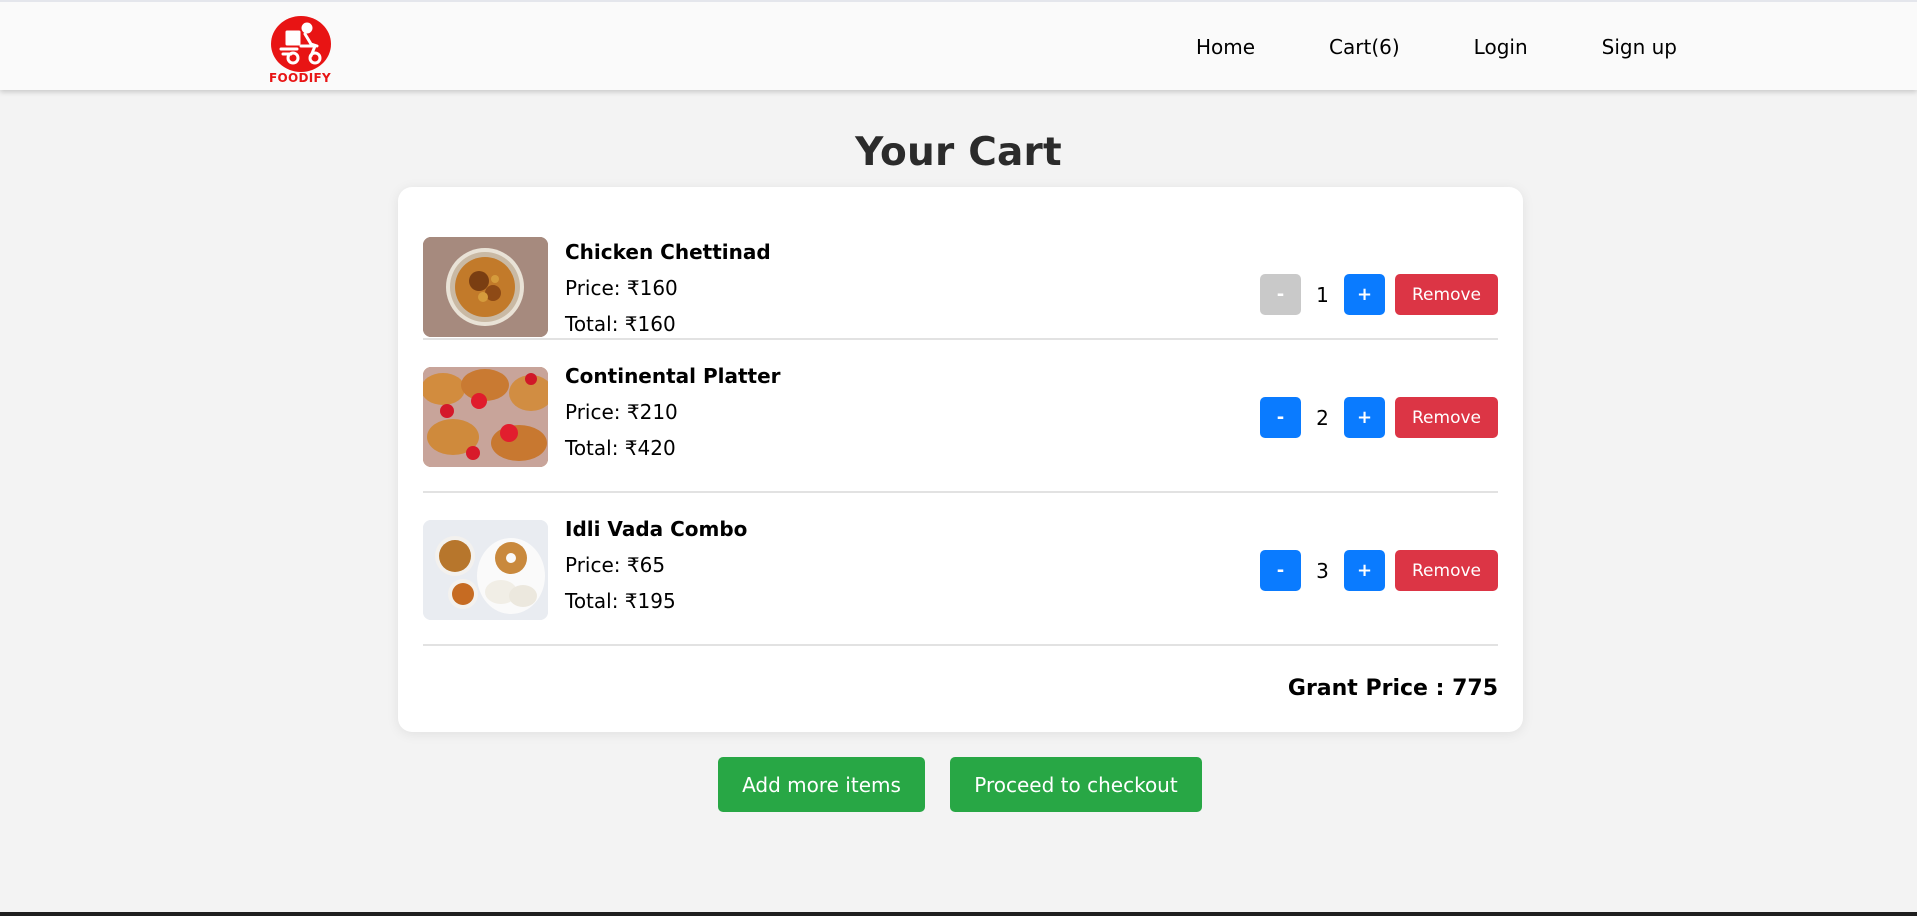 This screenshot has height=916, width=1917. I want to click on grand-price: Grant Price : 775, so click(1392, 688).